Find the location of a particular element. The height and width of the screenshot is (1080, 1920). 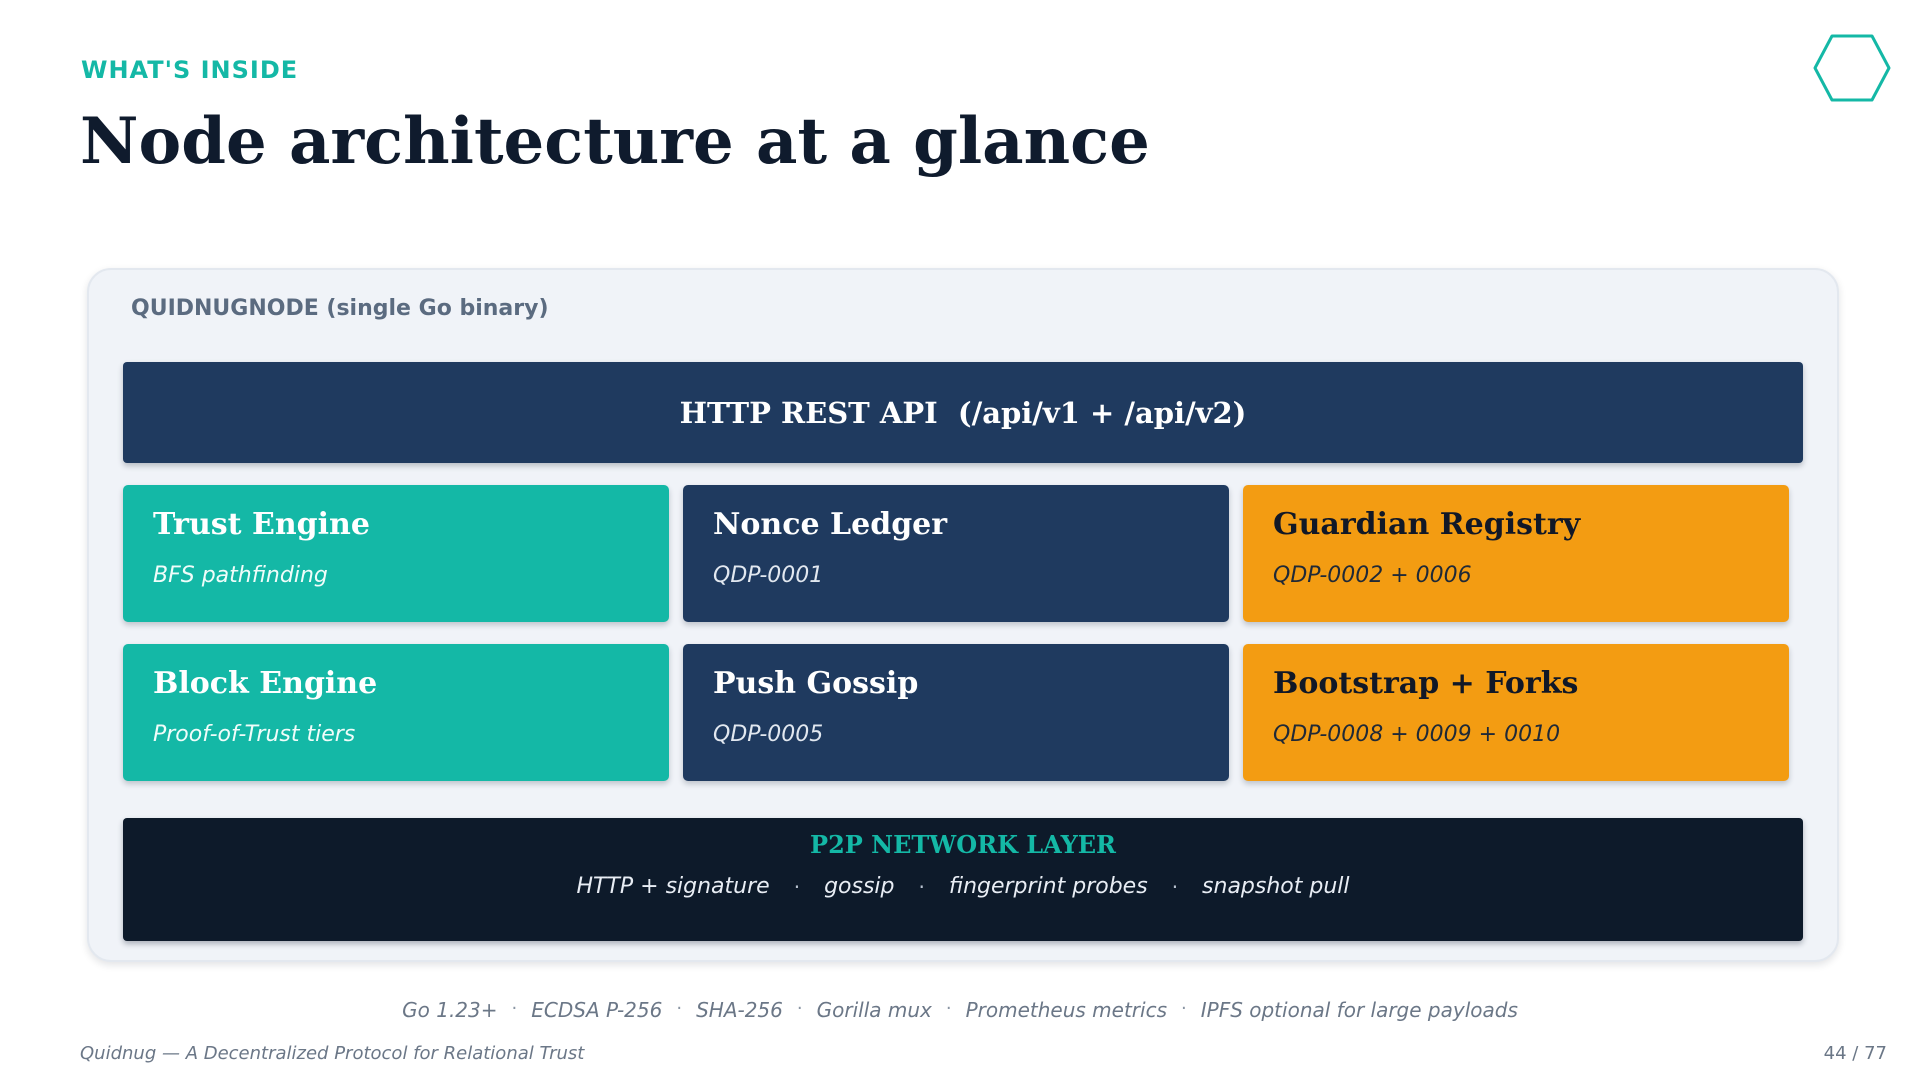

component-subtitle: QDP-0008 + 0009 + 0010 is located at coordinates (1417, 734).